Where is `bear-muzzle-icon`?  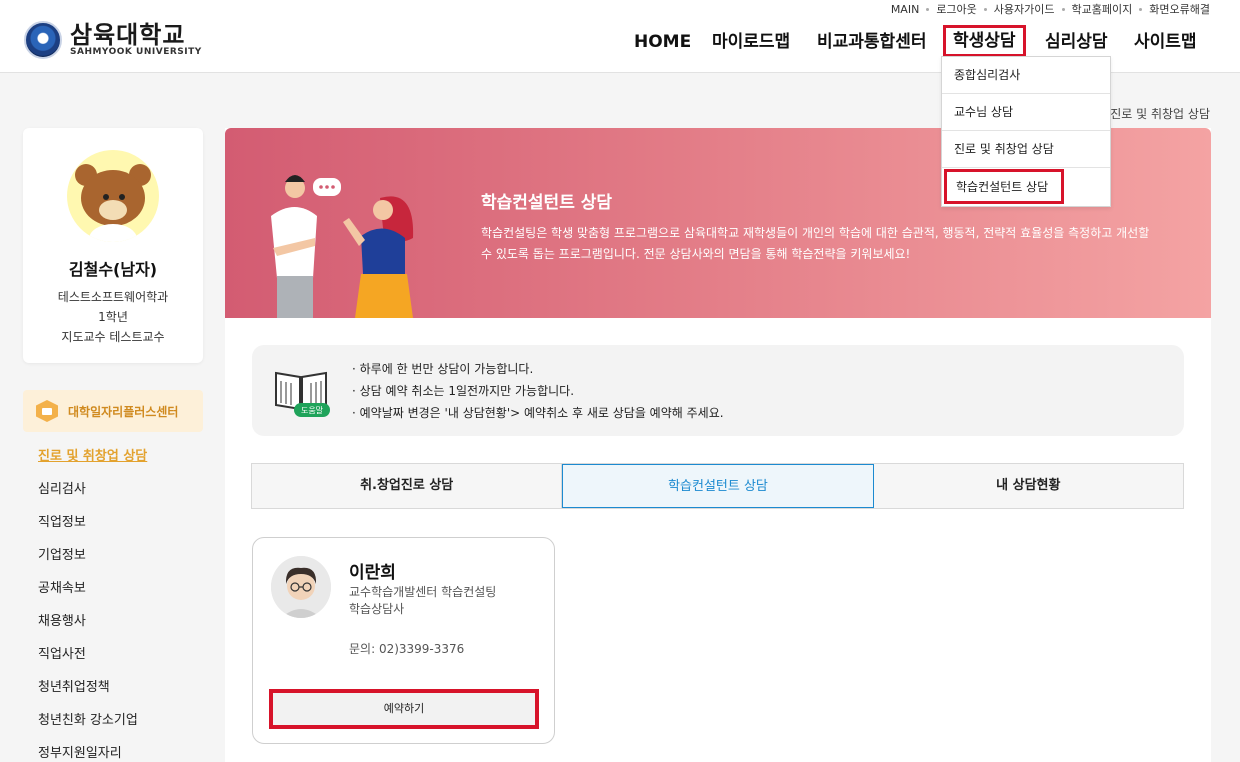
bear-muzzle-icon is located at coordinates (113, 210).